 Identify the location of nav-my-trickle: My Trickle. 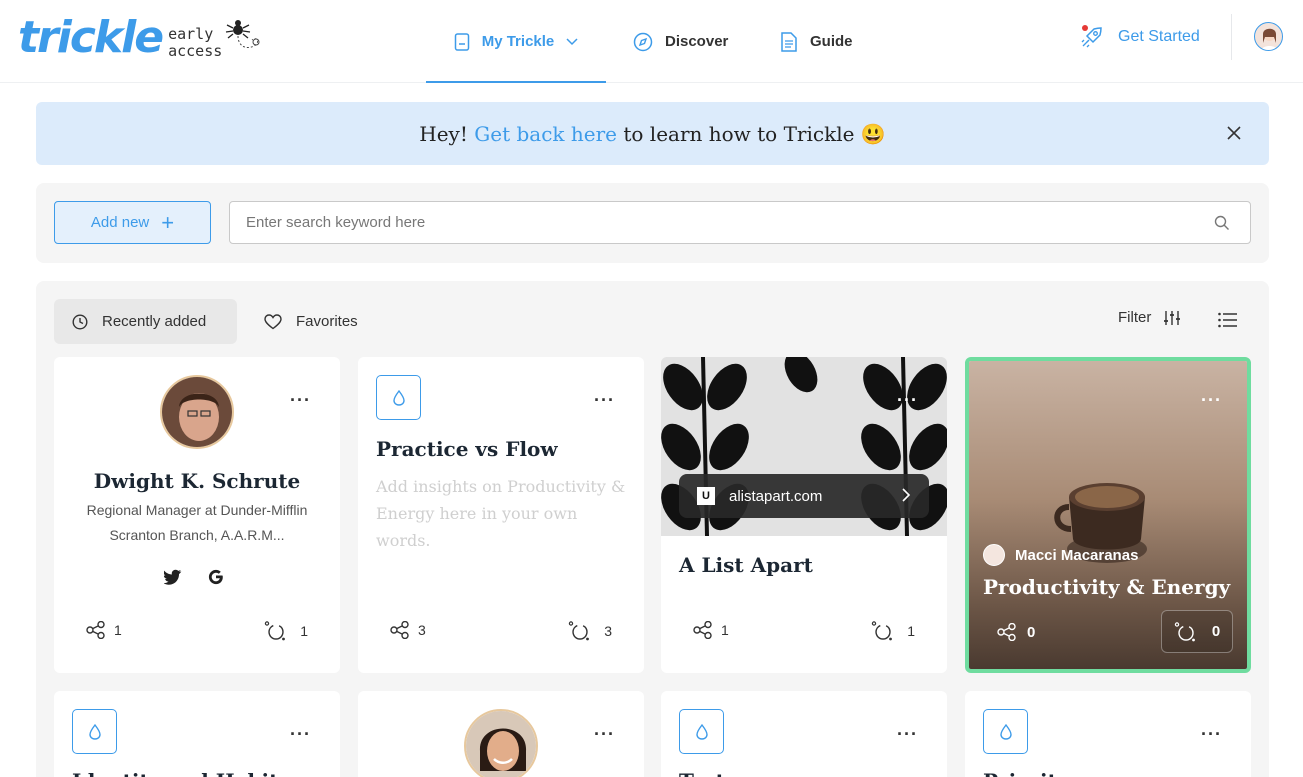
(516, 41).